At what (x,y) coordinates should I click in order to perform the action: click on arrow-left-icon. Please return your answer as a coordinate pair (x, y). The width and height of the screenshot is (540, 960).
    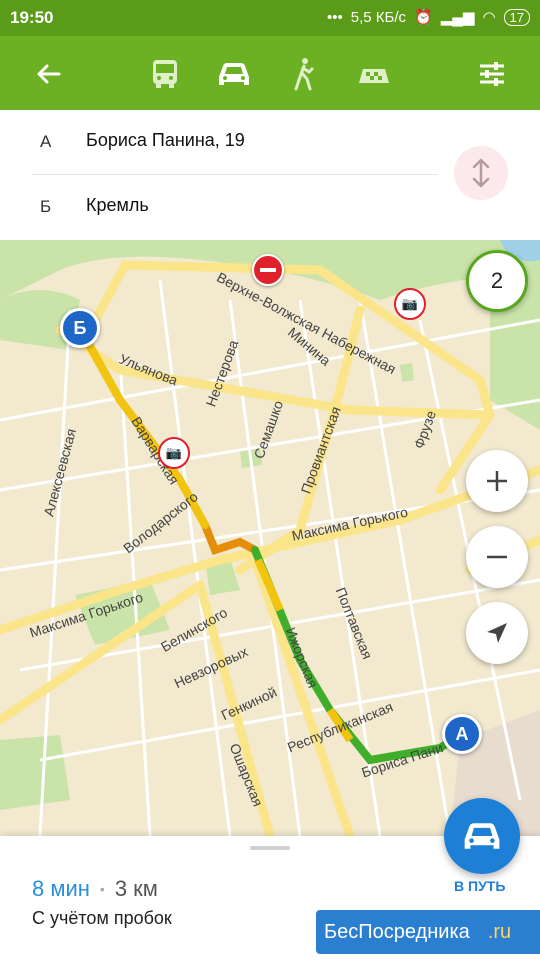
    Looking at the image, I should click on (48, 74).